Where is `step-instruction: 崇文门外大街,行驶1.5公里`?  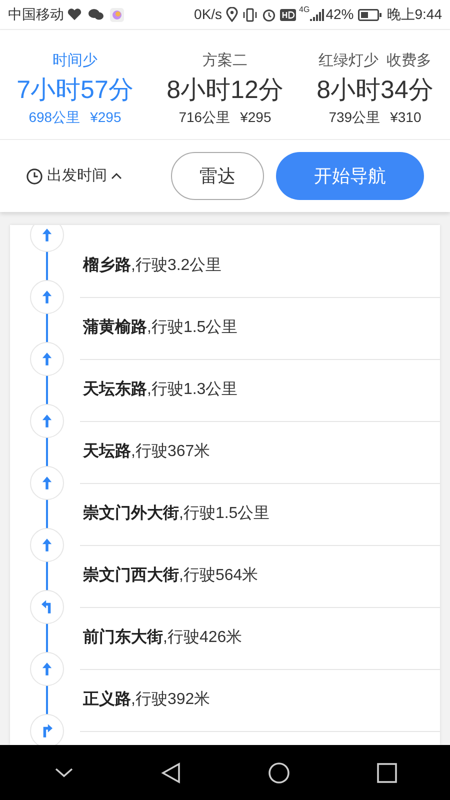 step-instruction: 崇文门外大街,行驶1.5公里 is located at coordinates (176, 513).